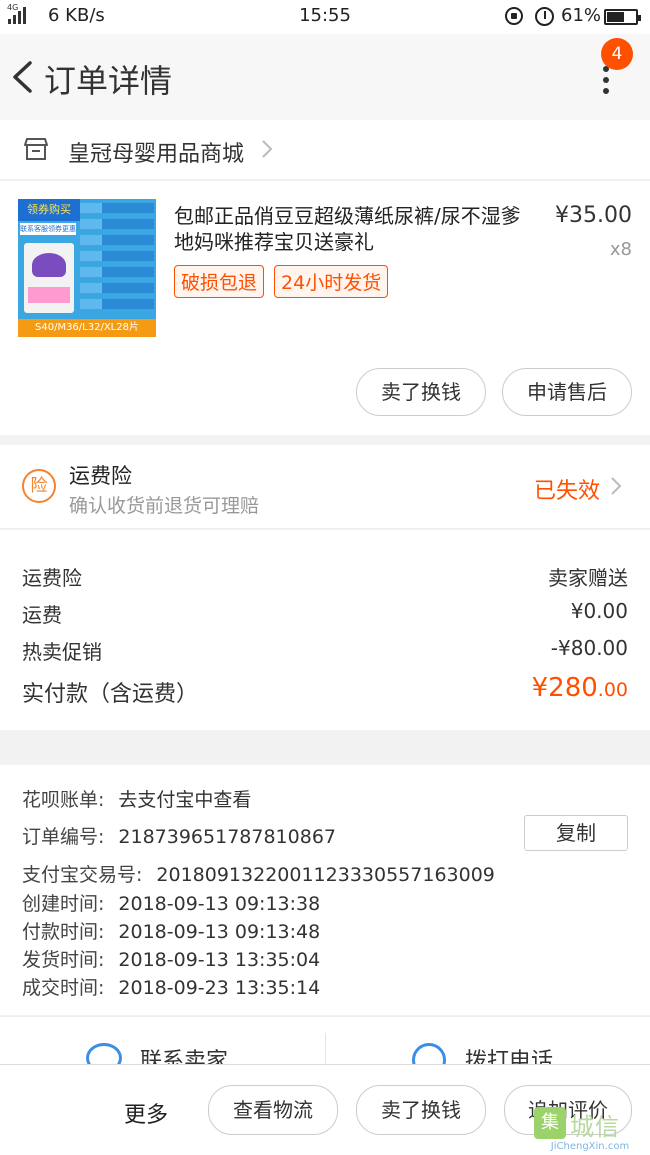 The image size is (650, 1155). What do you see at coordinates (219, 932) in the screenshot?
I see `paid-time: 2018-09-13 09:13:48` at bounding box center [219, 932].